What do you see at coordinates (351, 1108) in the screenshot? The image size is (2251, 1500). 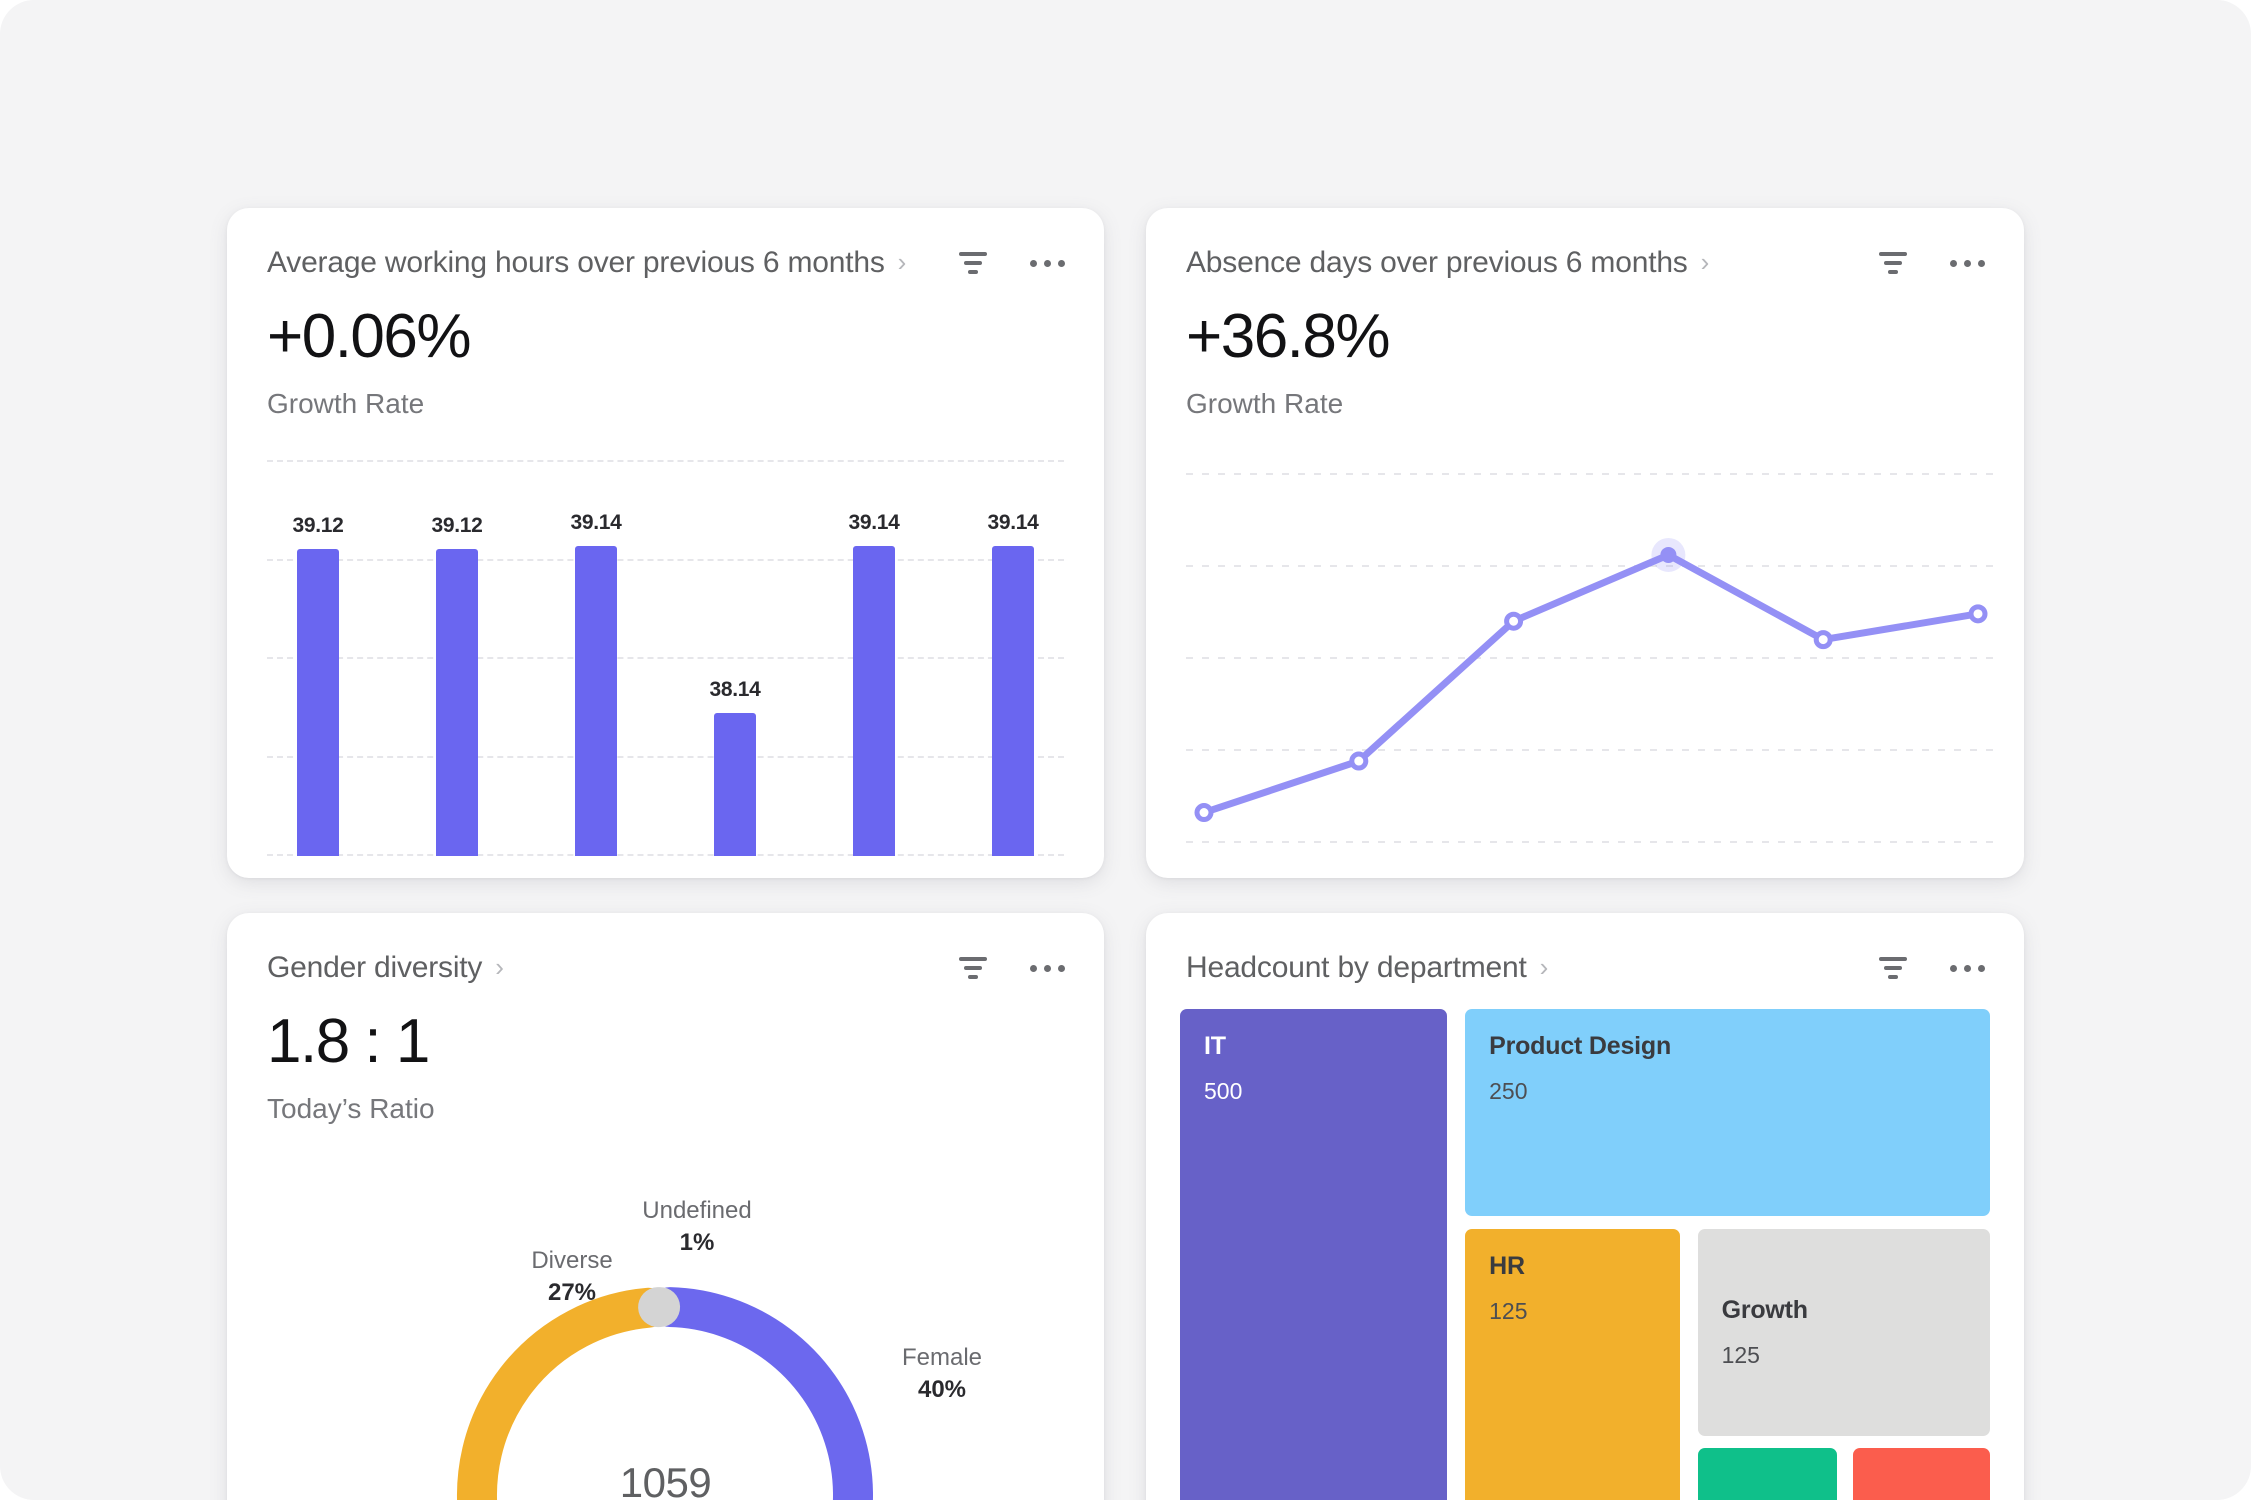 I see `kpi-label: Today’s Ratio` at bounding box center [351, 1108].